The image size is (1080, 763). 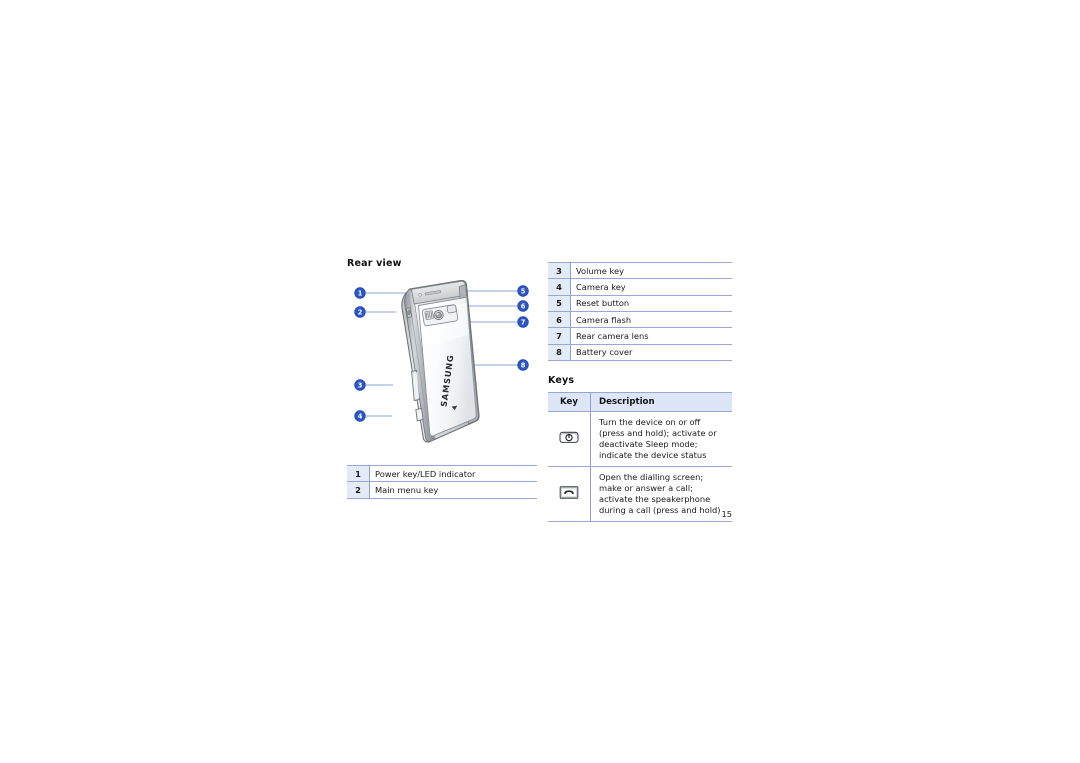 What do you see at coordinates (658, 433) in the screenshot?
I see `desc-line: (press and hold); activate or` at bounding box center [658, 433].